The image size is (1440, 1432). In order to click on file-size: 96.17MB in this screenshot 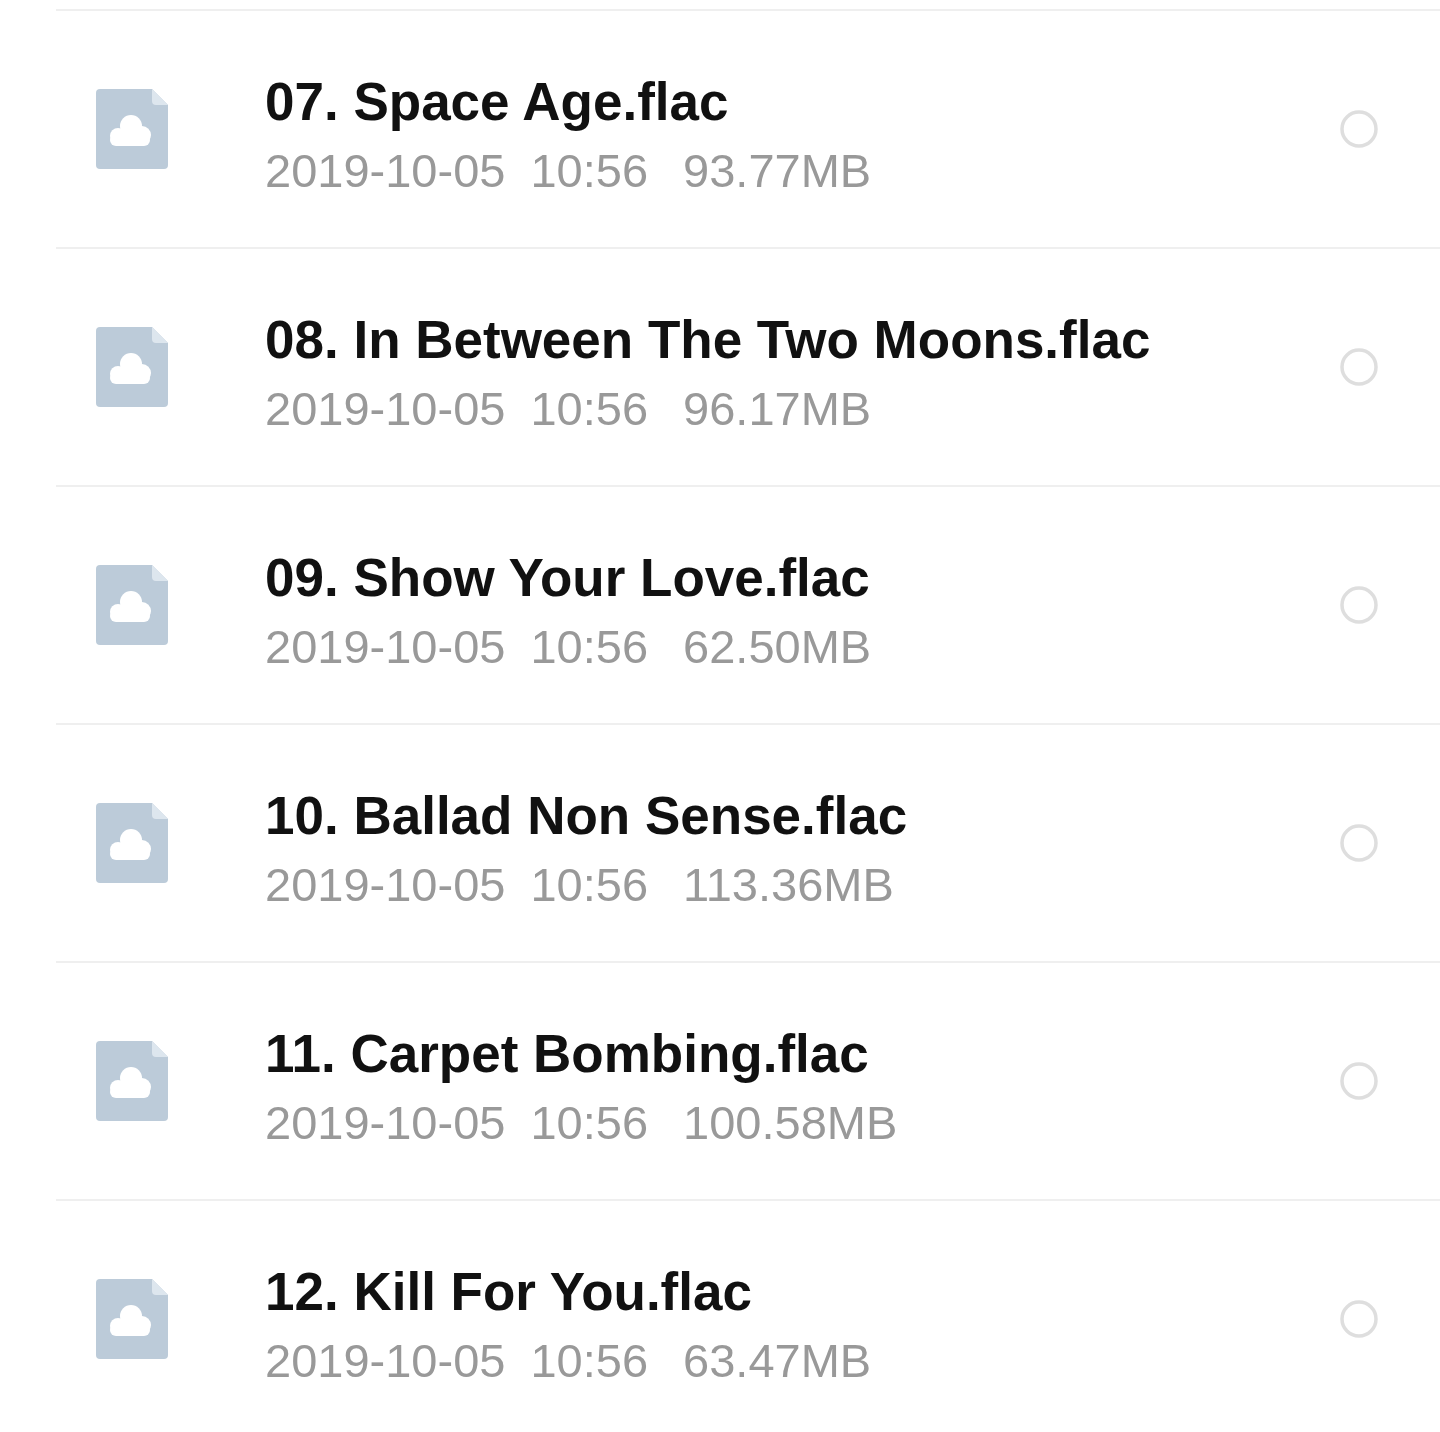, I will do `click(777, 408)`.